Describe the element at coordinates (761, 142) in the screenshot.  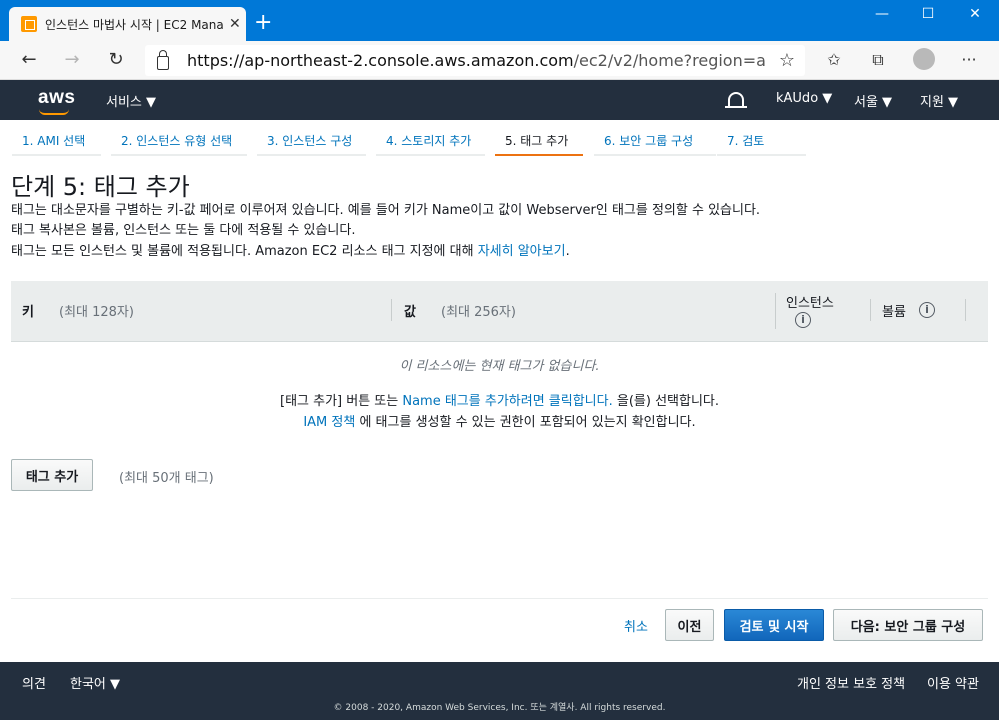
I see `step-review: 7. 검토` at that location.